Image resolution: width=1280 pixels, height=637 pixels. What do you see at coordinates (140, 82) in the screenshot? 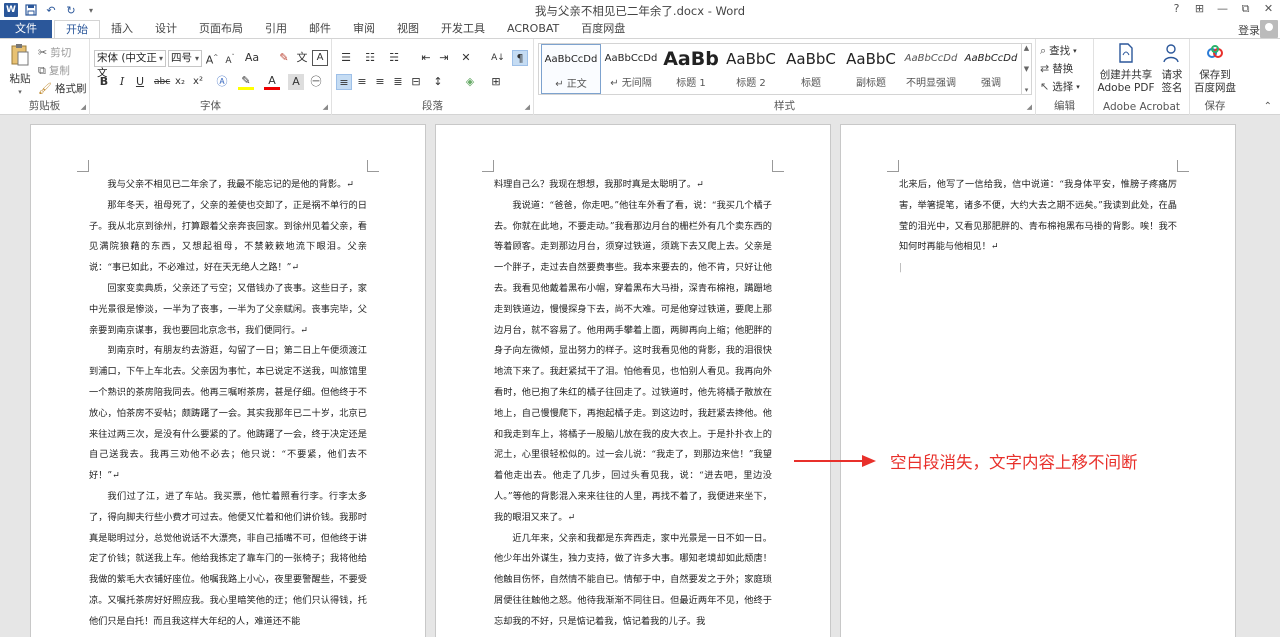
I see `underline-icon: U` at bounding box center [140, 82].